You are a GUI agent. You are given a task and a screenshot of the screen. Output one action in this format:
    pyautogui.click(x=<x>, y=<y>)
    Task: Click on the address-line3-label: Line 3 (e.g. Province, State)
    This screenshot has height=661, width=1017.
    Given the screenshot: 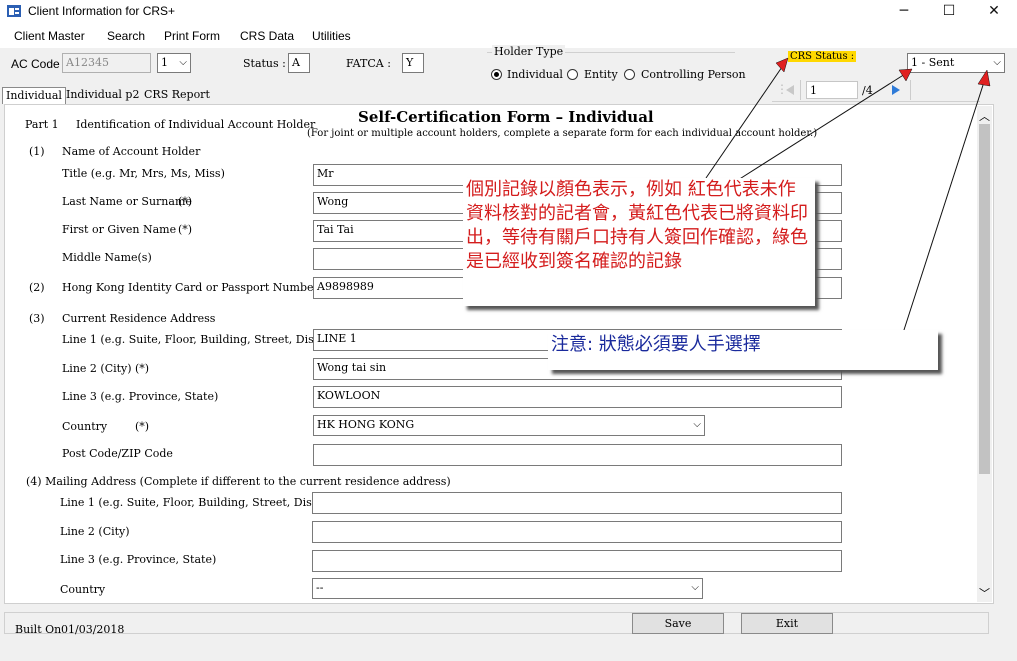 What is the action you would take?
    pyautogui.click(x=140, y=396)
    